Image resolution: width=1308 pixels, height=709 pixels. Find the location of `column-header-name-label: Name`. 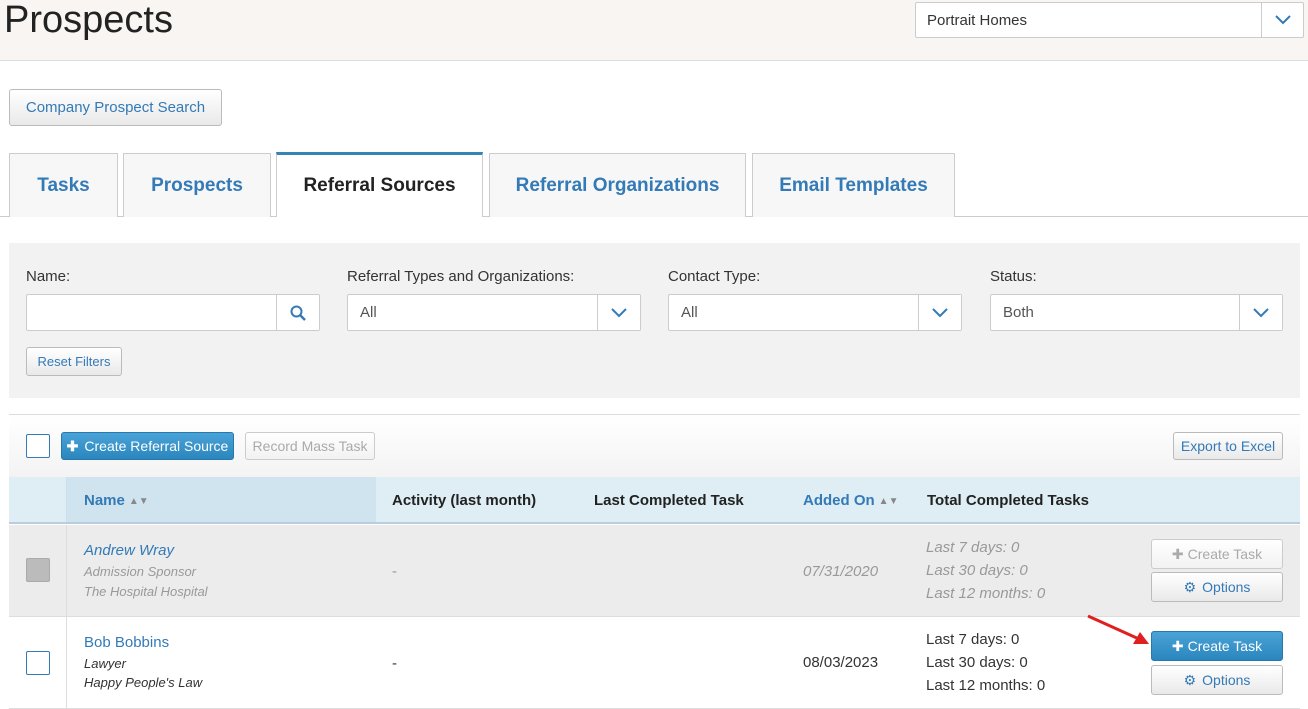

column-header-name-label: Name is located at coordinates (104, 500).